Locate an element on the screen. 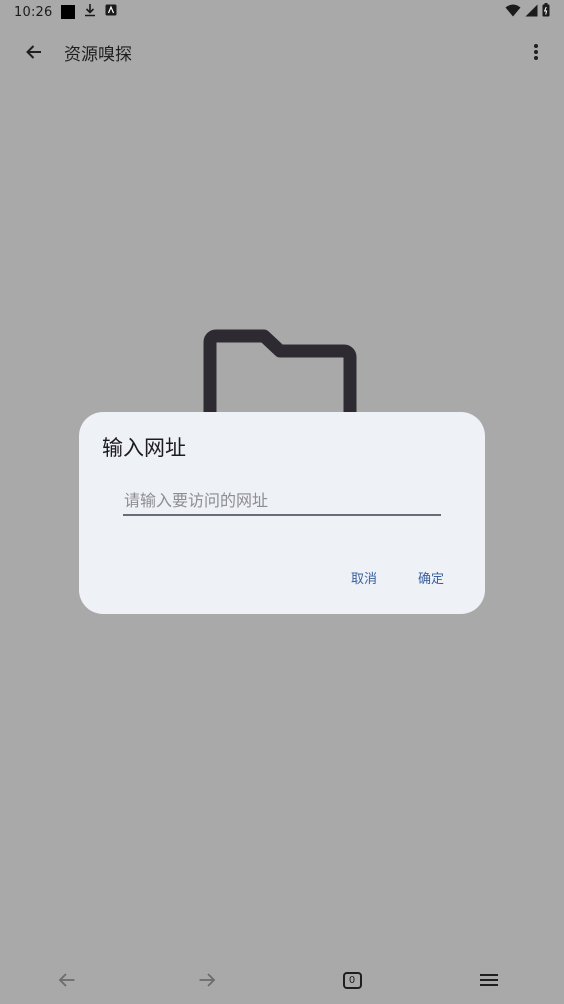  url-input-dialog: 输入网址 取消 确定 is located at coordinates (282, 513).